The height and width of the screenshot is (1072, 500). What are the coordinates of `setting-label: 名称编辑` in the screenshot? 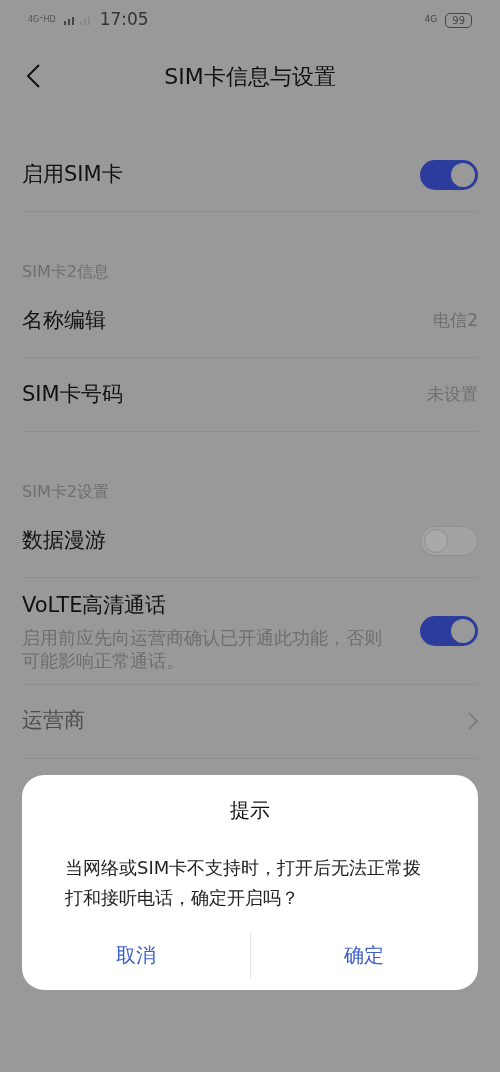 It's located at (64, 320).